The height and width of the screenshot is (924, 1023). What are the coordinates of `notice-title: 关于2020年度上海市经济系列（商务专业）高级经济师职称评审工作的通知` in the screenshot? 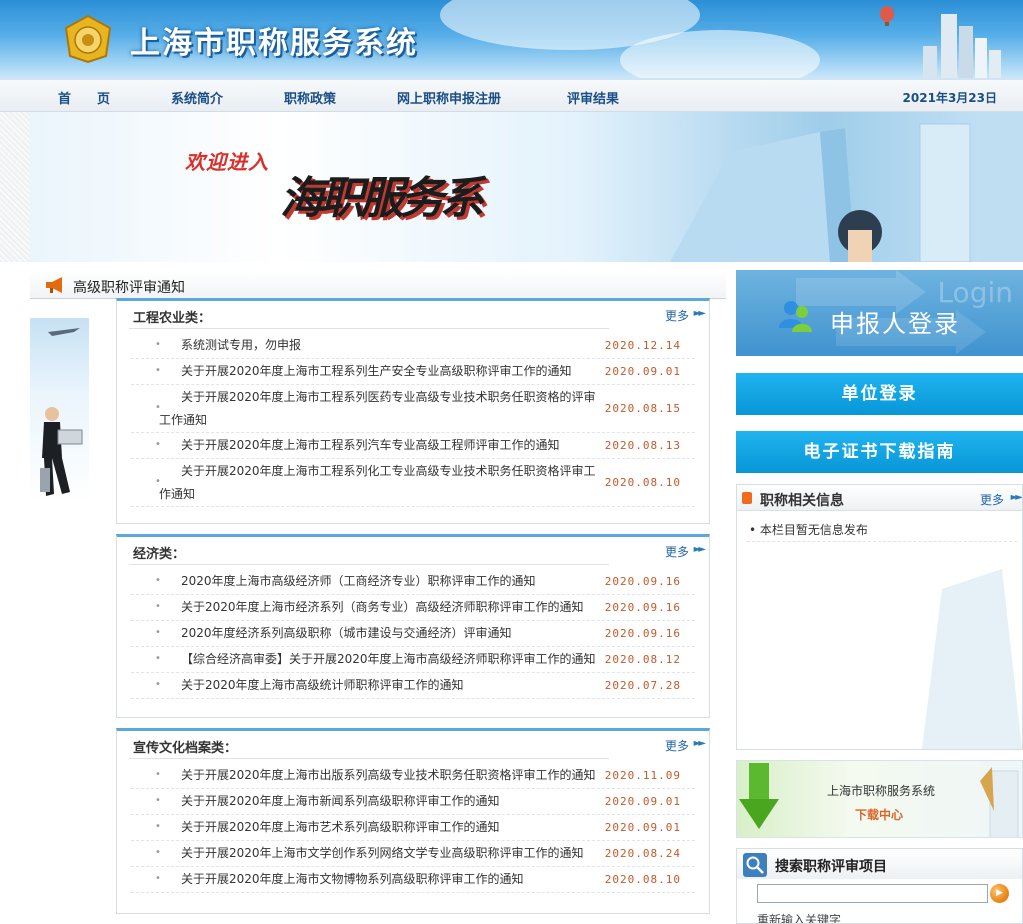 It's located at (393, 607).